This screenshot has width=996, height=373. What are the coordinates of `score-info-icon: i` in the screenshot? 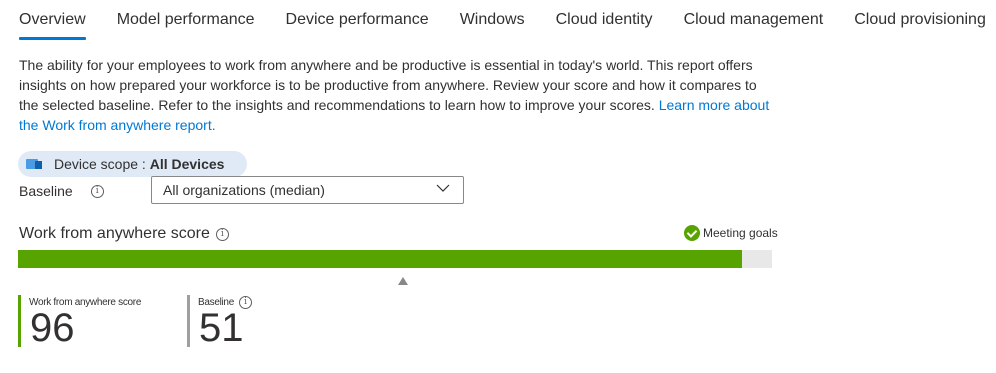 It's located at (222, 234).